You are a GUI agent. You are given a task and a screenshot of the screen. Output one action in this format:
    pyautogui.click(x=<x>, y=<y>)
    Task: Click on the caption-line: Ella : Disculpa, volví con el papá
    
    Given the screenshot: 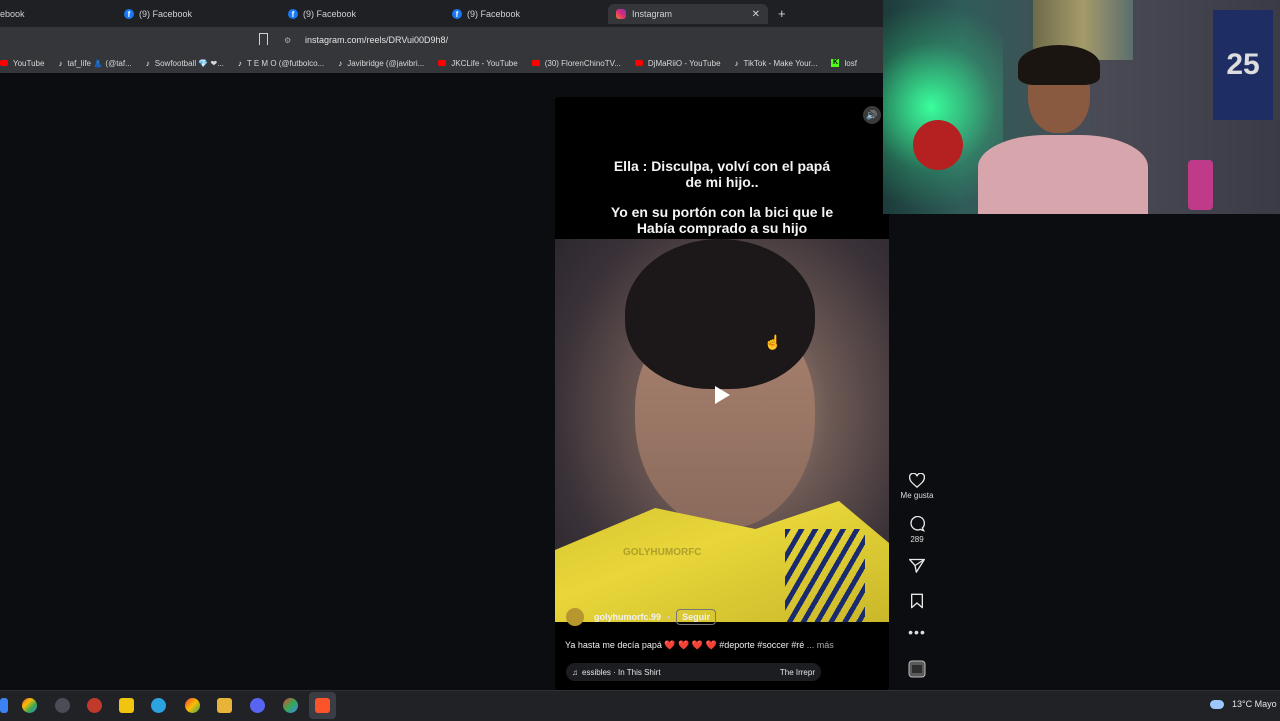 What is the action you would take?
    pyautogui.click(x=722, y=166)
    